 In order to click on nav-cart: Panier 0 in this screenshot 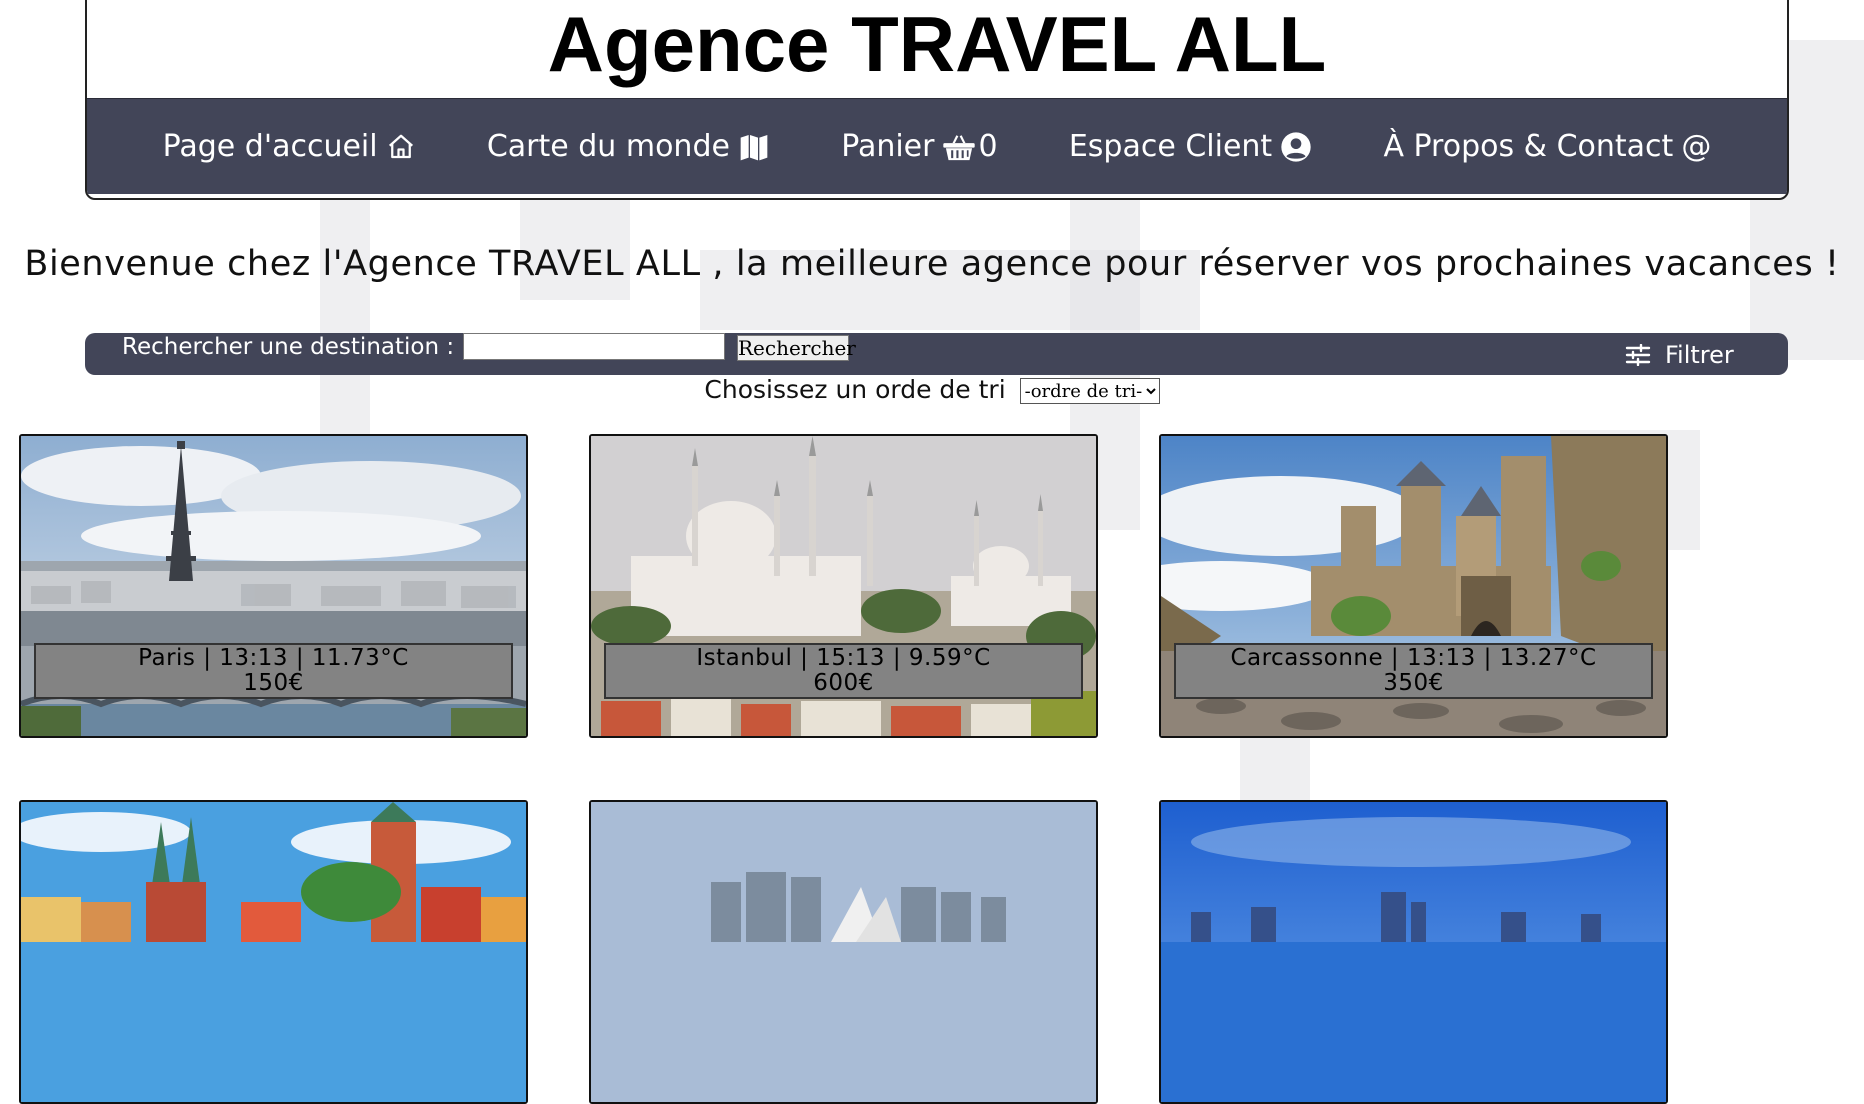, I will do `click(919, 146)`.